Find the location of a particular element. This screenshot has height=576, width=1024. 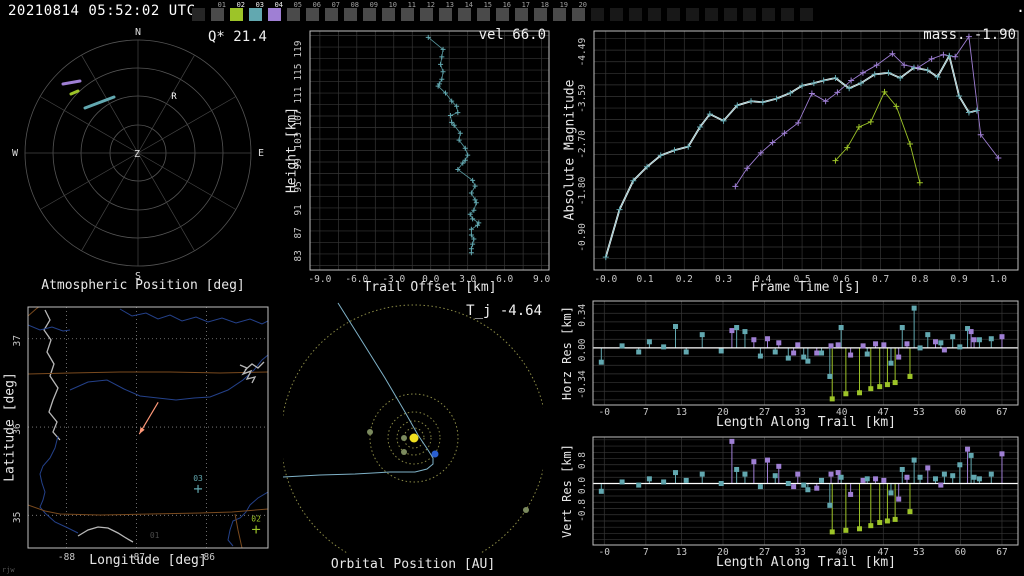

station-toggle-08: 08 is located at coordinates (351, 11).